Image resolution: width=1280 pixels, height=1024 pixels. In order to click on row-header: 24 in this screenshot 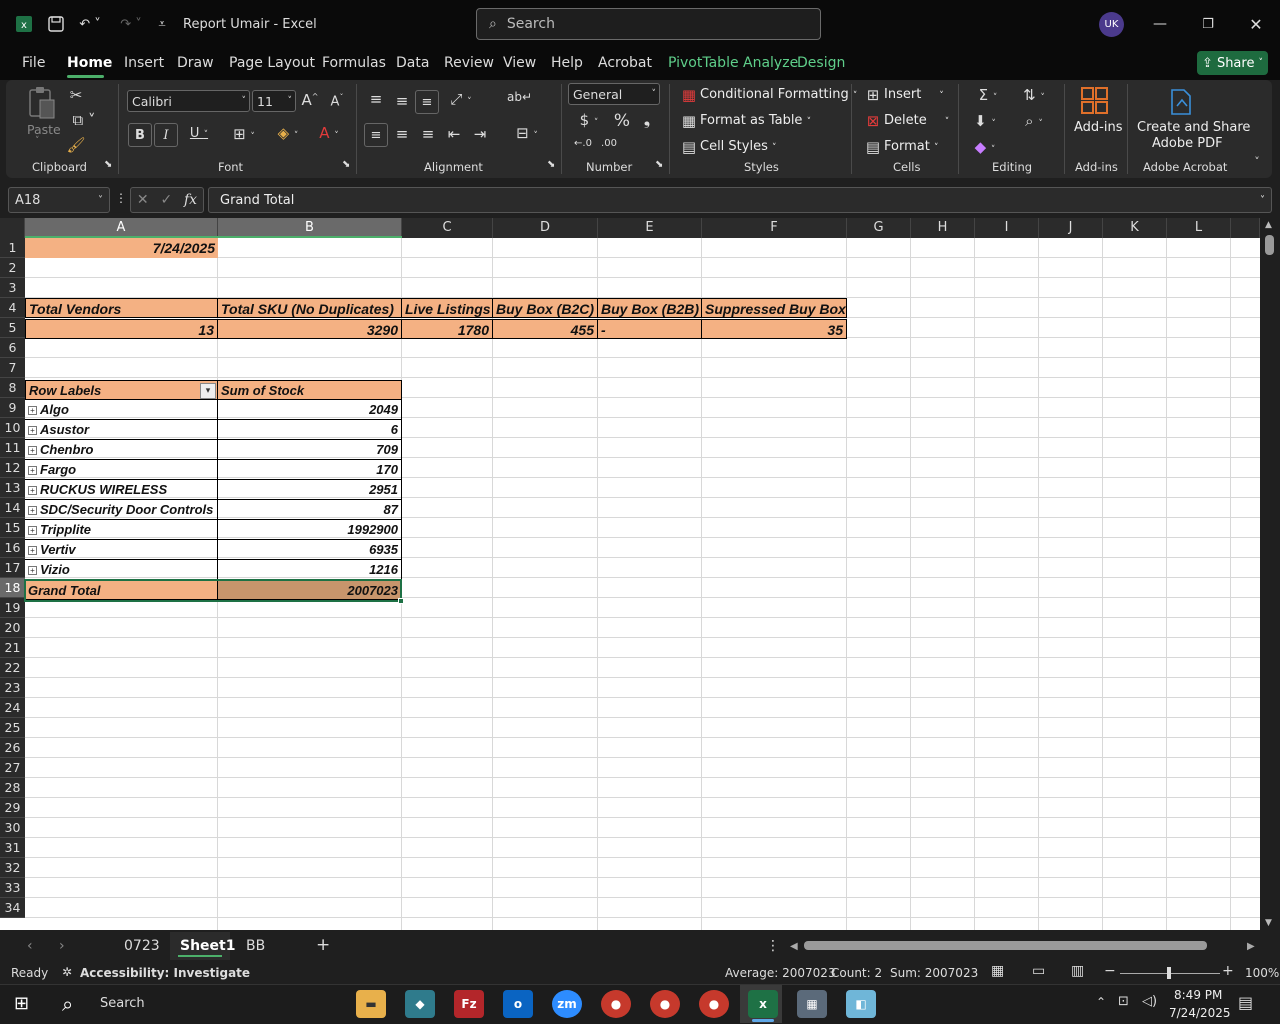, I will do `click(12, 708)`.